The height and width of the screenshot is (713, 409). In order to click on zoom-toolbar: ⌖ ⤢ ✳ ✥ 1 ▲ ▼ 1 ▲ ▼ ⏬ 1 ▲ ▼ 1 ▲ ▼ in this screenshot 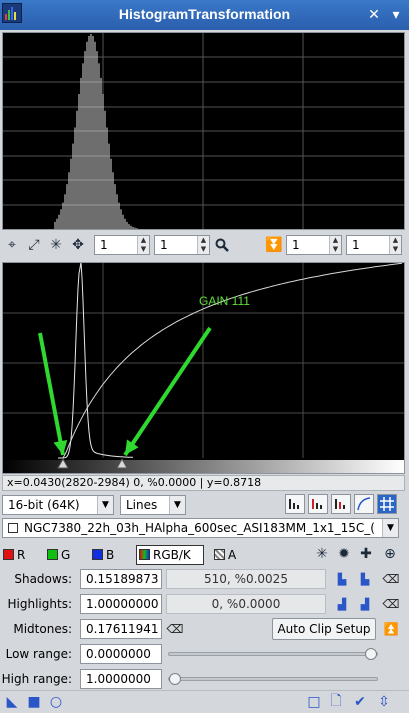, I will do `click(204, 245)`.